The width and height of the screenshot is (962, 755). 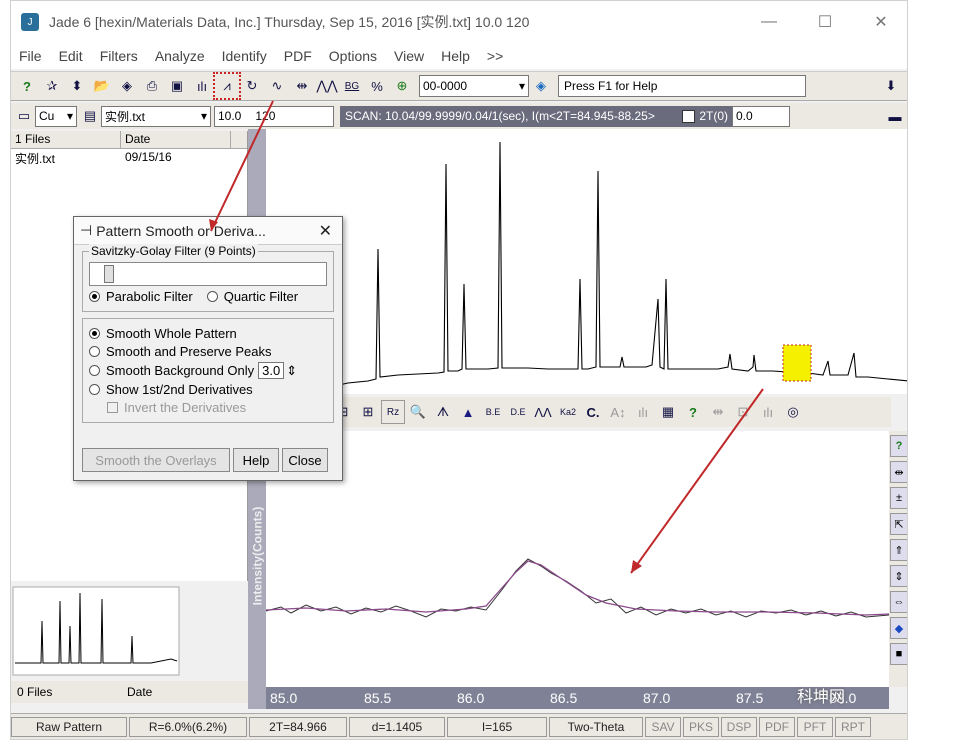 What do you see at coordinates (689, 116) in the screenshot?
I see `twotheta-checkbox` at bounding box center [689, 116].